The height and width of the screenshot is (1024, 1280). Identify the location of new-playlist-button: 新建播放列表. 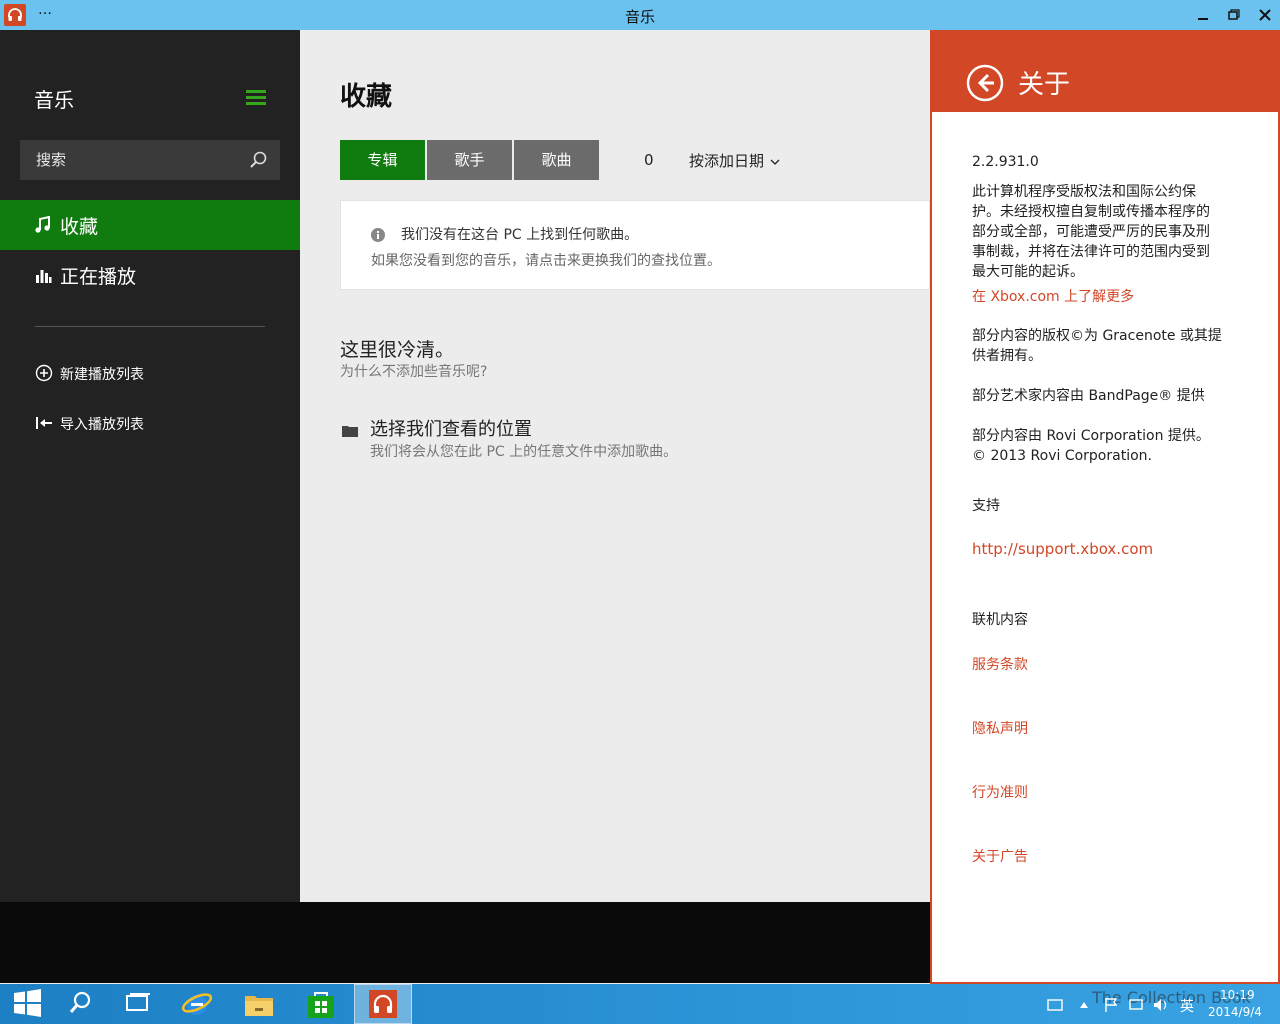
(150, 373).